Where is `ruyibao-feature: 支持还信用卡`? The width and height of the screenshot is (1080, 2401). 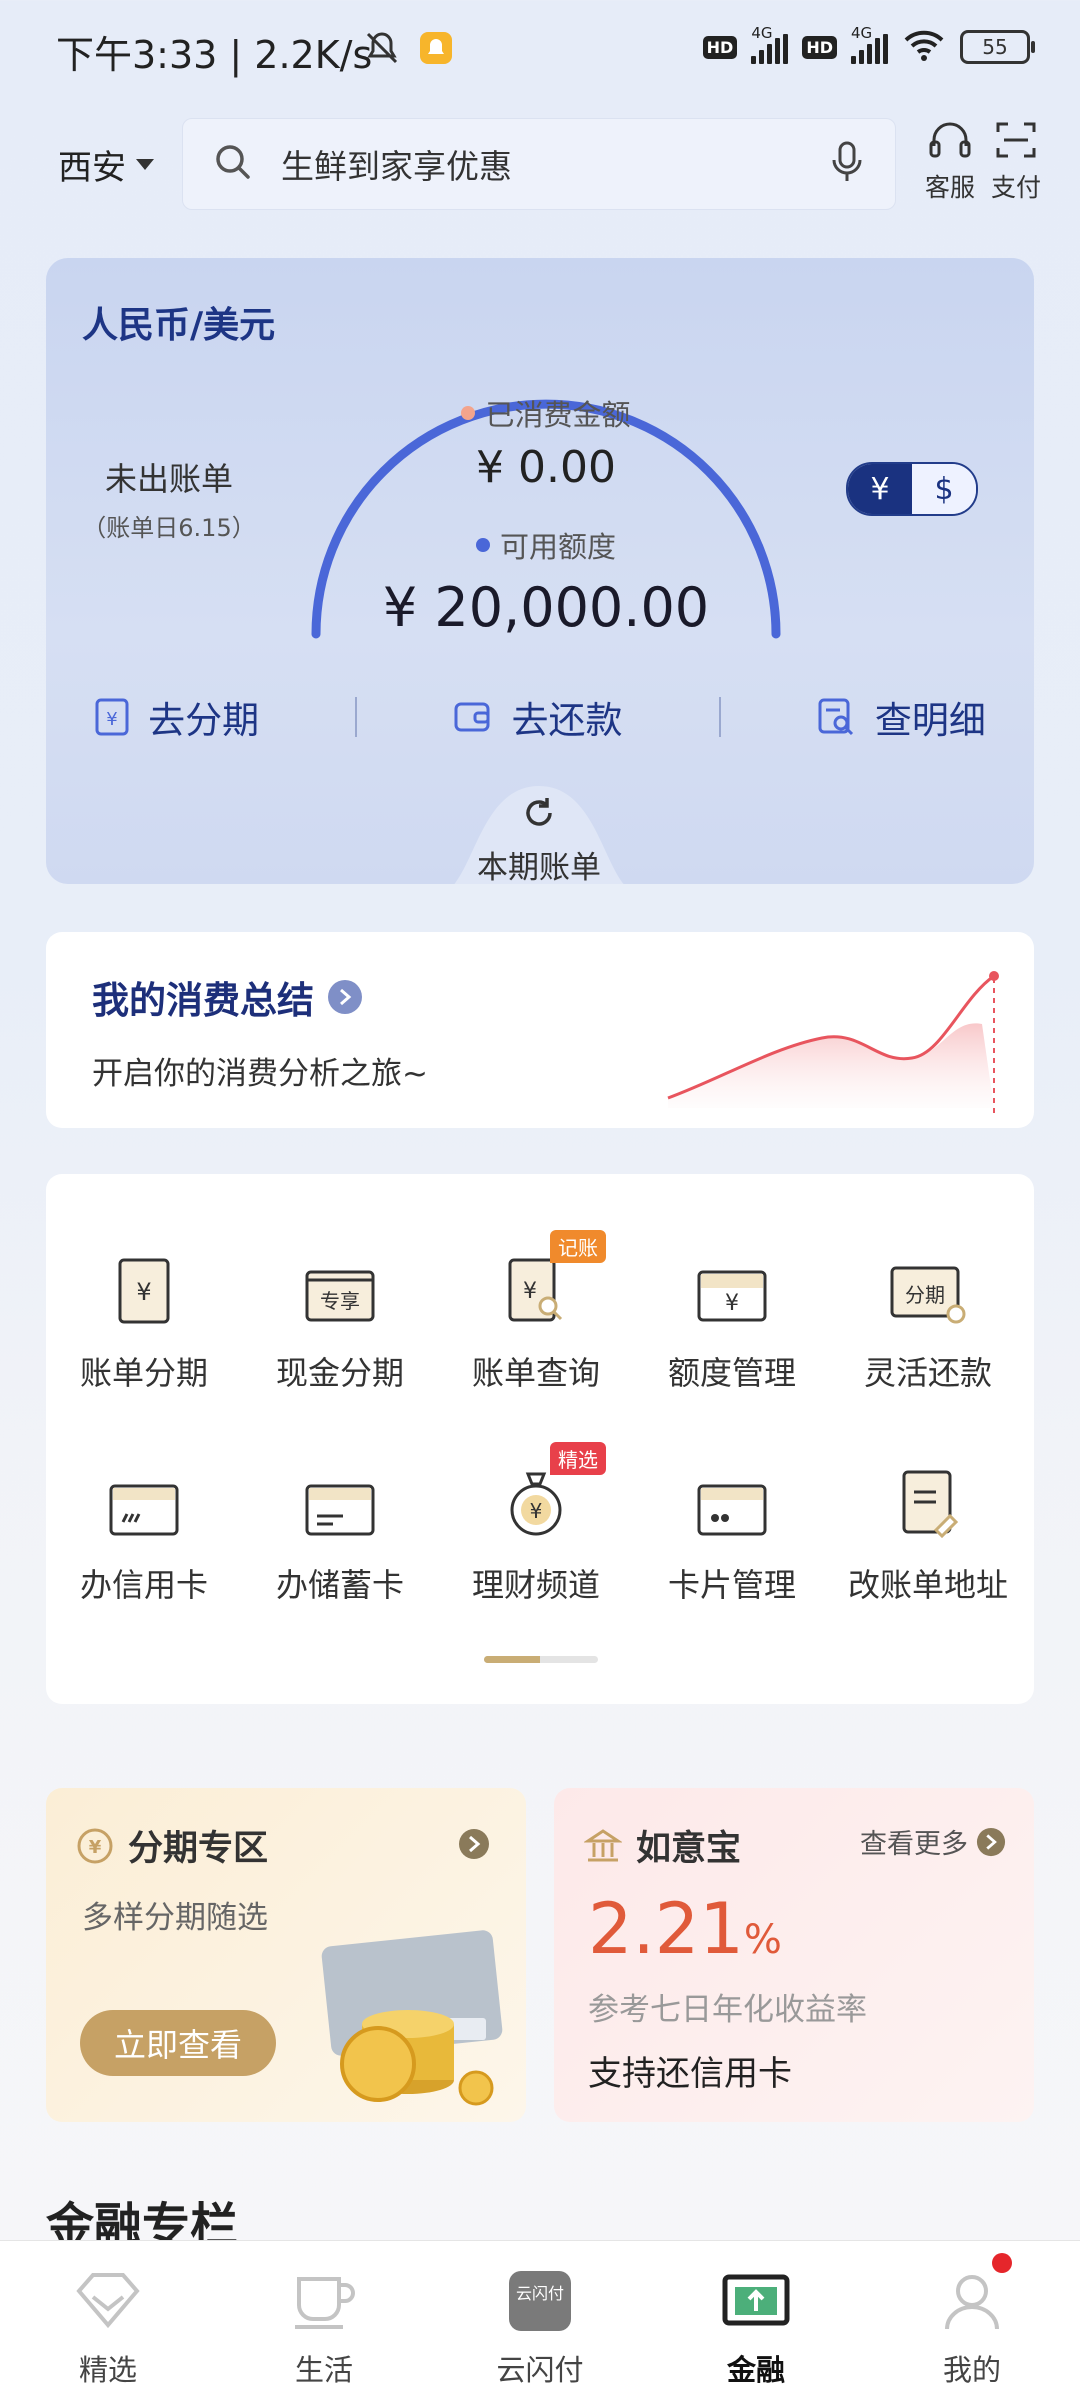
ruyibao-feature: 支持还信用卡 is located at coordinates (690, 2074).